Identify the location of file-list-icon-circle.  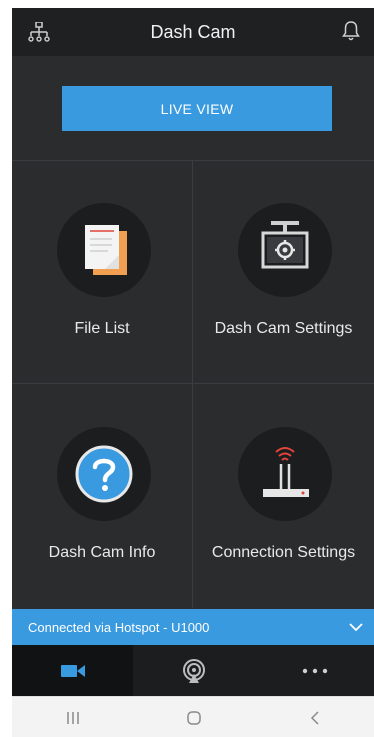
(104, 250).